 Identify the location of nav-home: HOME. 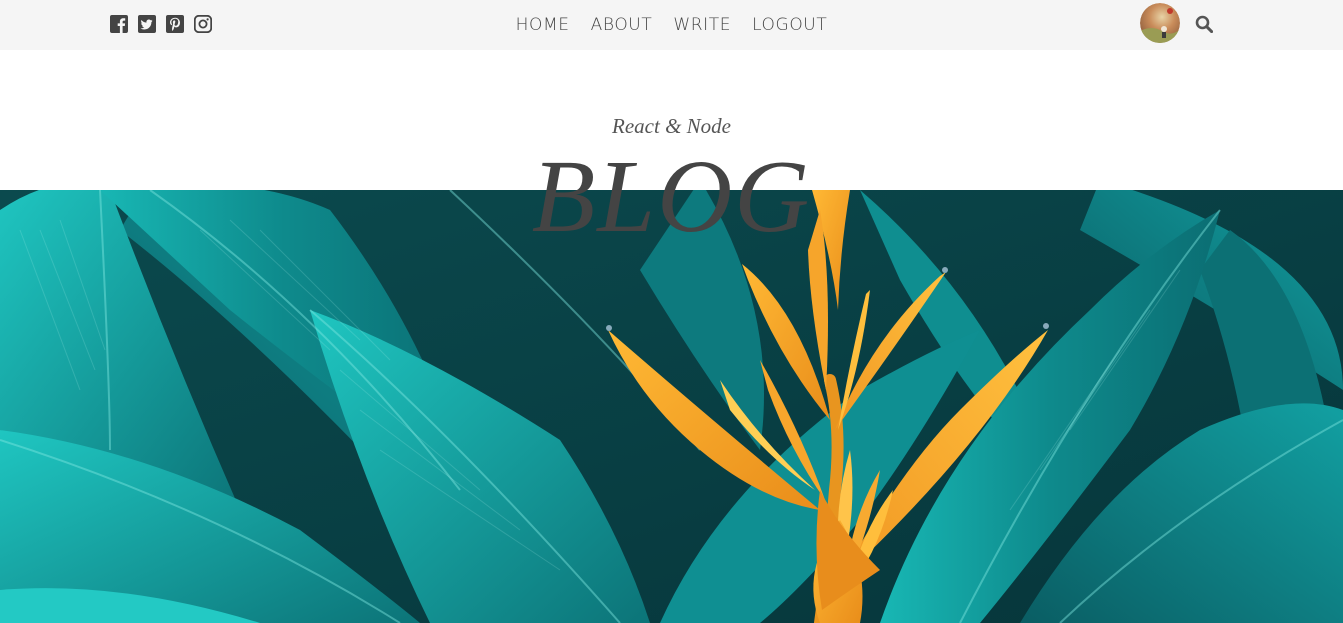
(543, 25).